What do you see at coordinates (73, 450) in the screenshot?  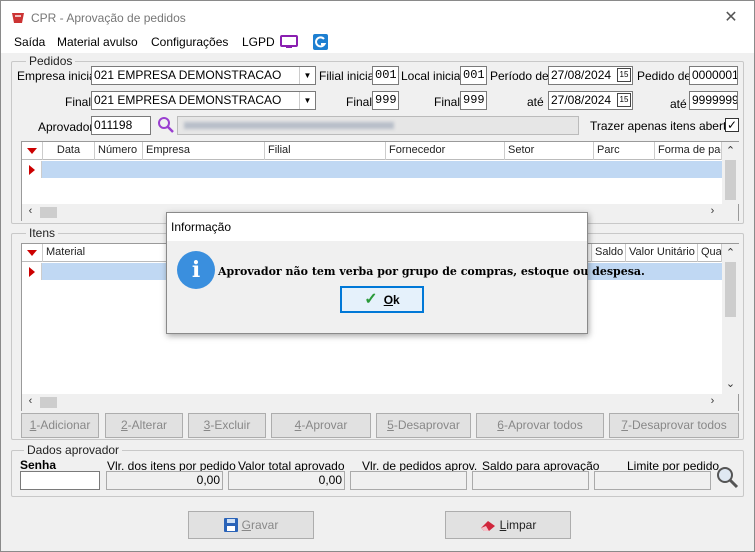 I see `dados-aprovador-label: Dados aprovador` at bounding box center [73, 450].